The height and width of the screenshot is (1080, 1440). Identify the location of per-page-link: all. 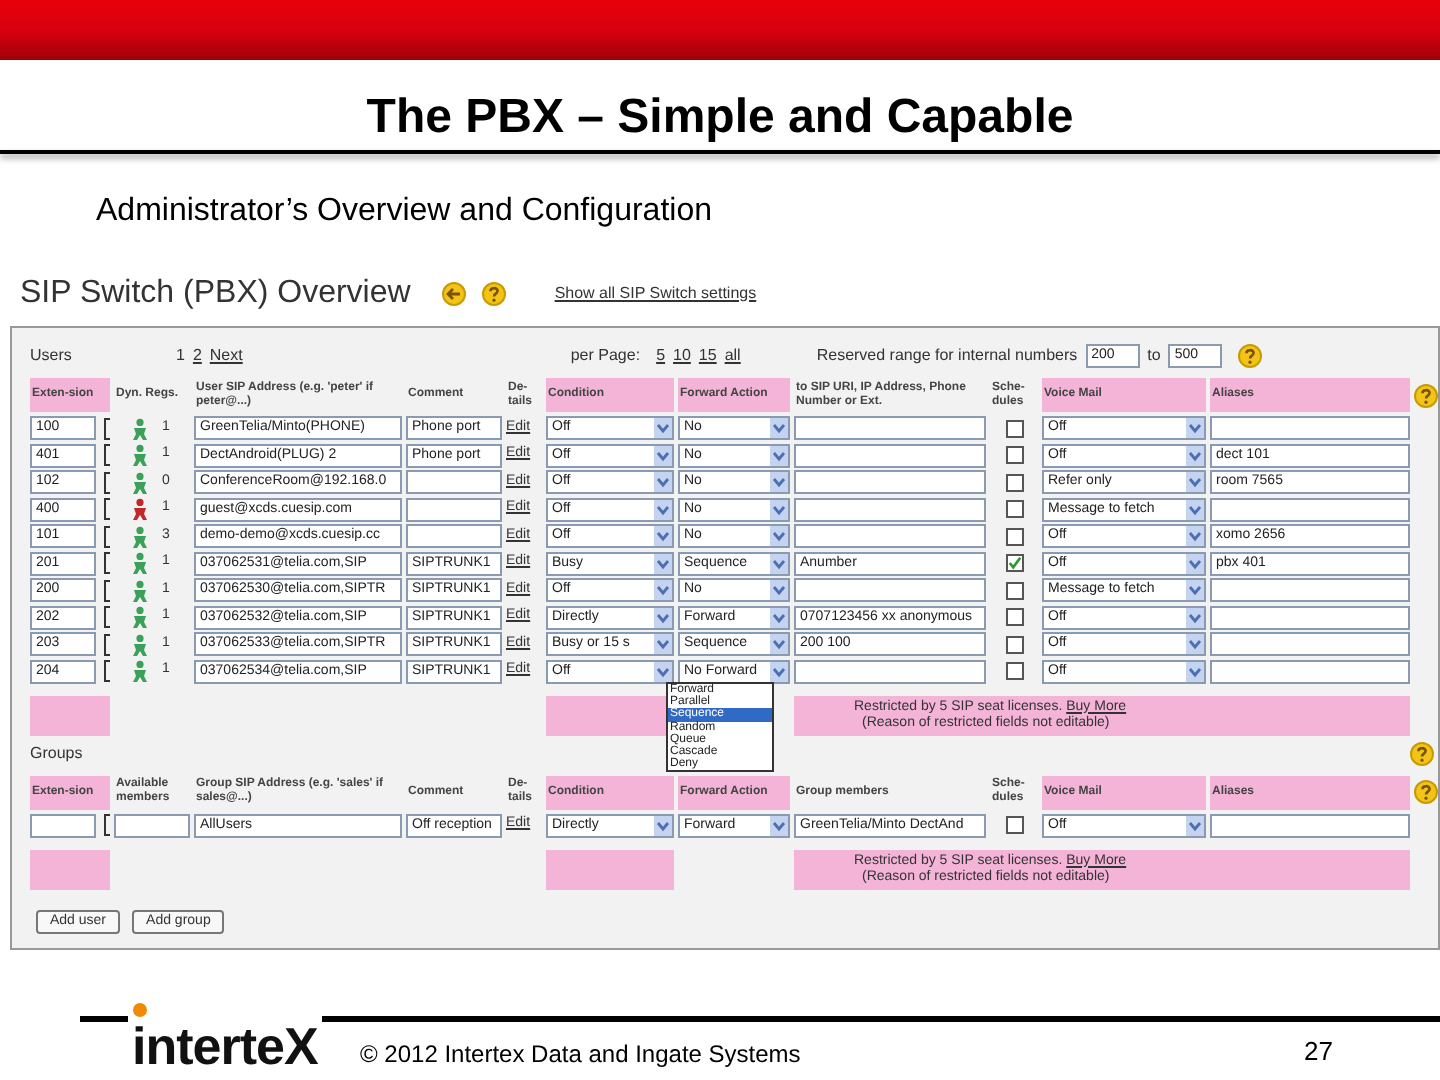
(732, 356).